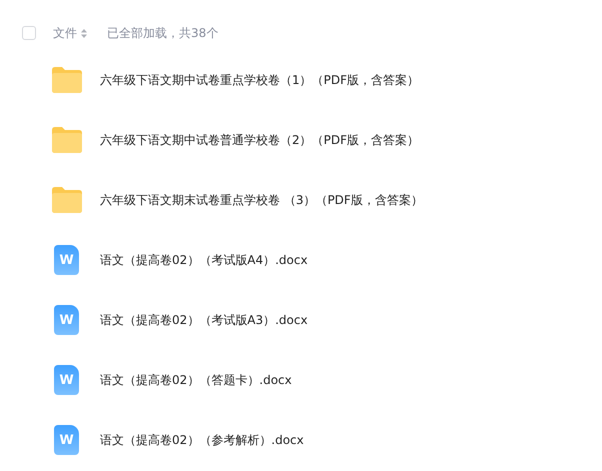 This screenshot has width=602, height=471. Describe the element at coordinates (204, 320) in the screenshot. I see `file-name: 语文（提高卷02）（考试版A3）.docx` at that location.